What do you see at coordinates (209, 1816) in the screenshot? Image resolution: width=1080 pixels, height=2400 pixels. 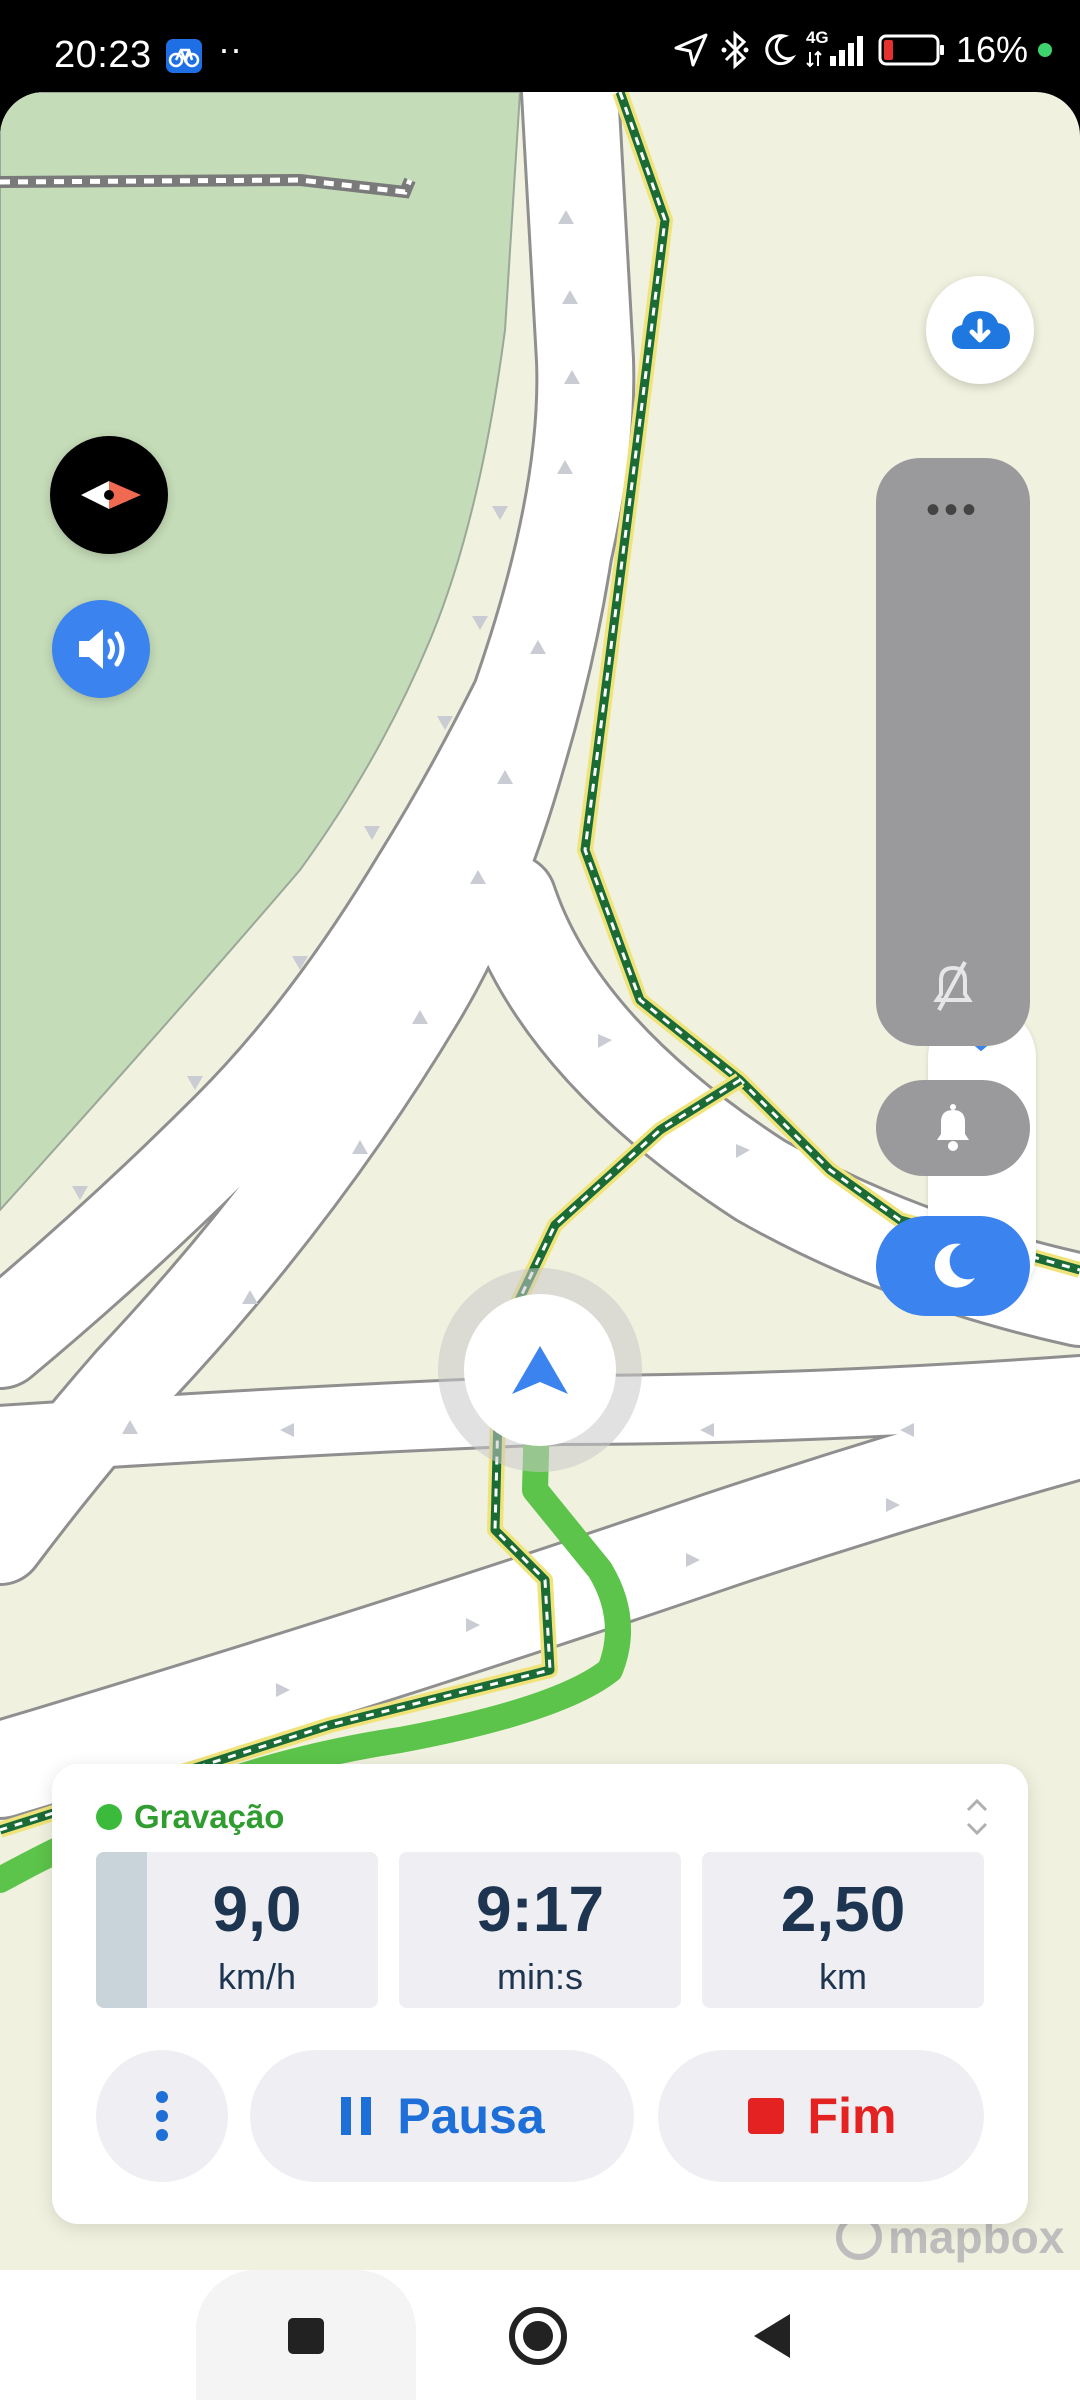 I see `recording-label: Gravação` at bounding box center [209, 1816].